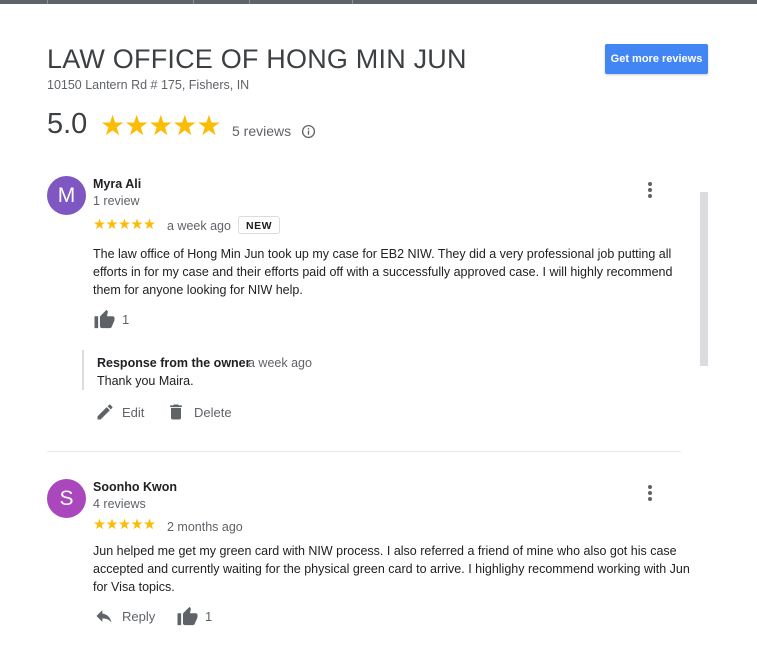  Describe the element at coordinates (66, 498) in the screenshot. I see `avatar: S` at that location.